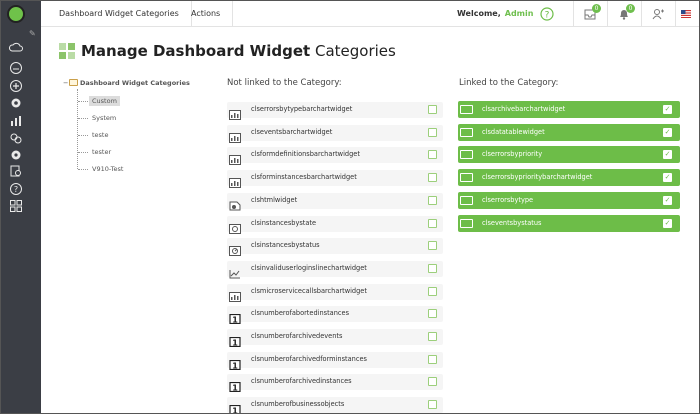  Describe the element at coordinates (335, 338) in the screenshot. I see `not-linked-row: 1 clsnumberofarchivedevents` at that location.